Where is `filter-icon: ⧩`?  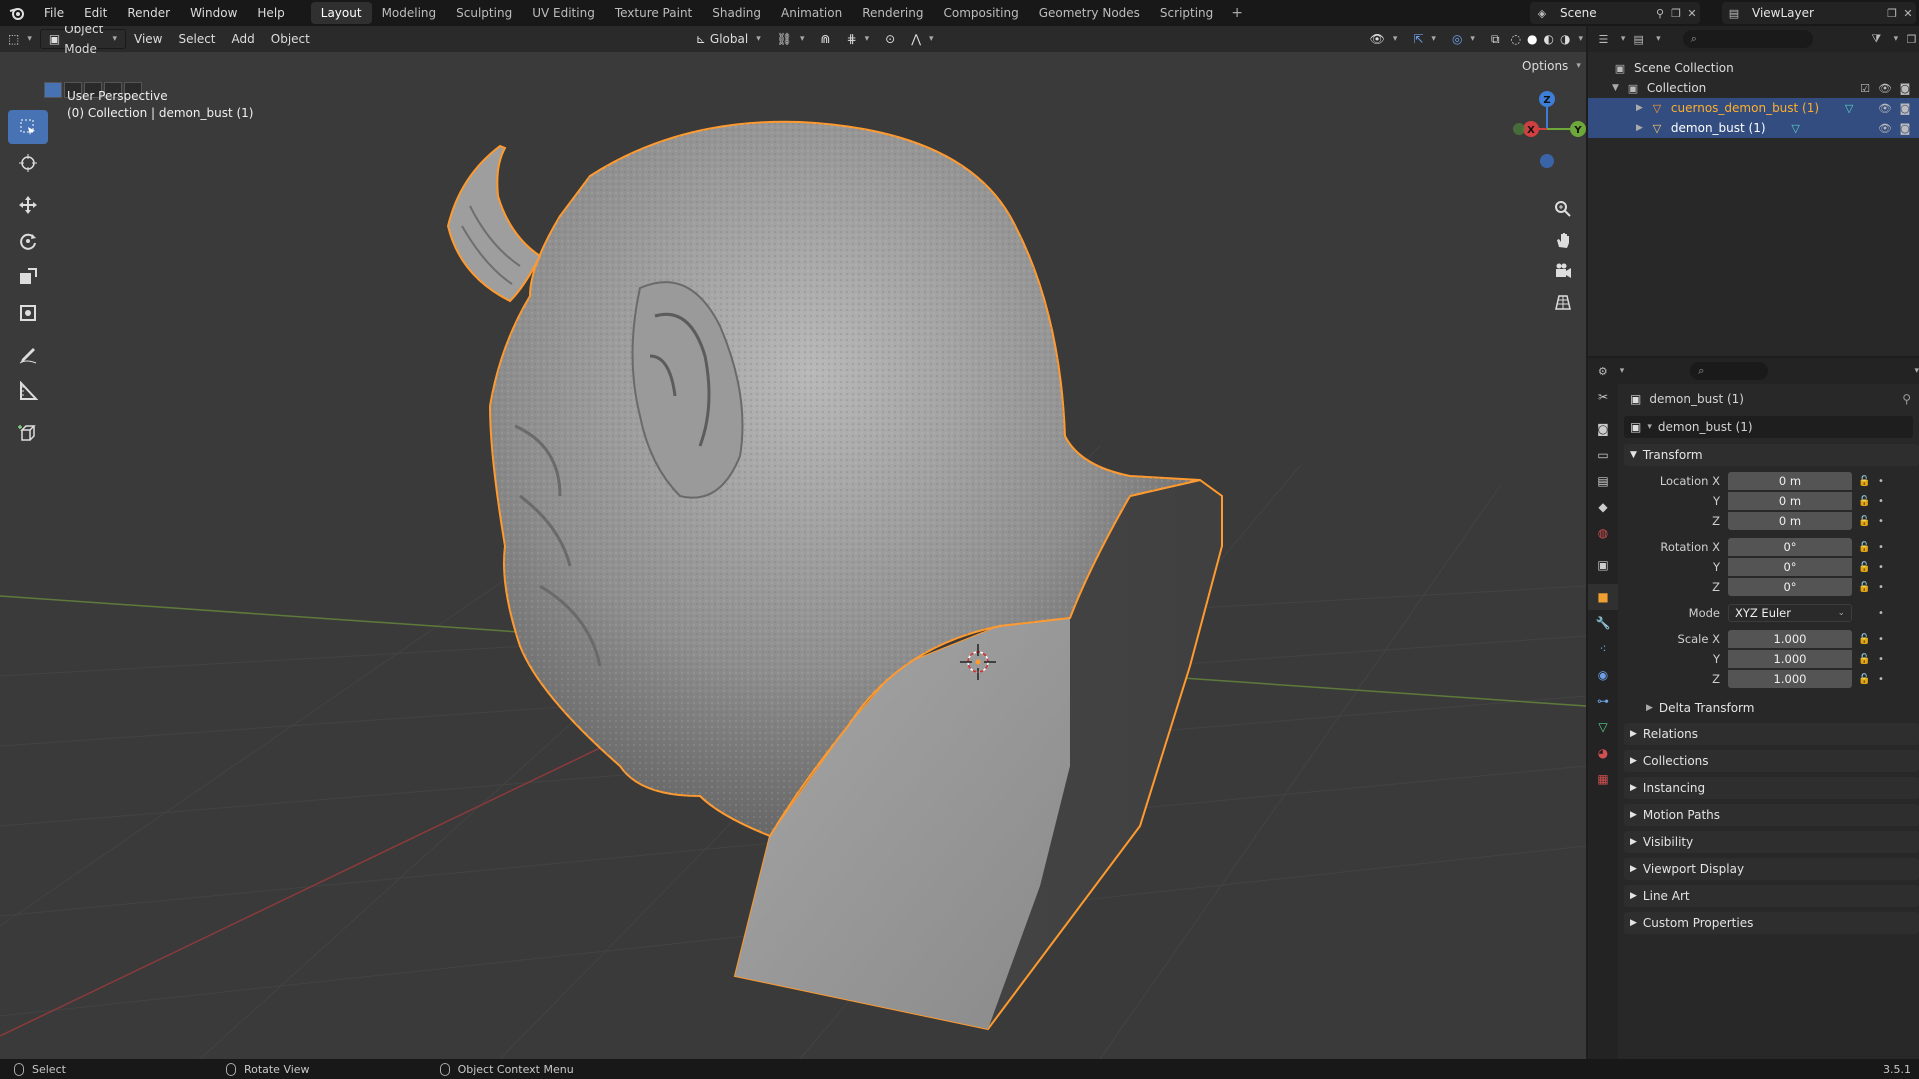 filter-icon: ⧩ is located at coordinates (1876, 39).